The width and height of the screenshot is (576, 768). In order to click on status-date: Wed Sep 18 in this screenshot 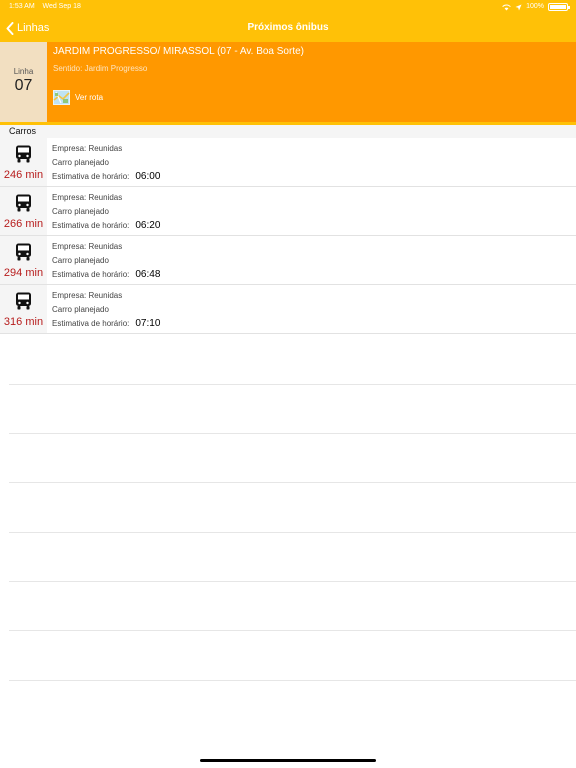, I will do `click(61, 6)`.